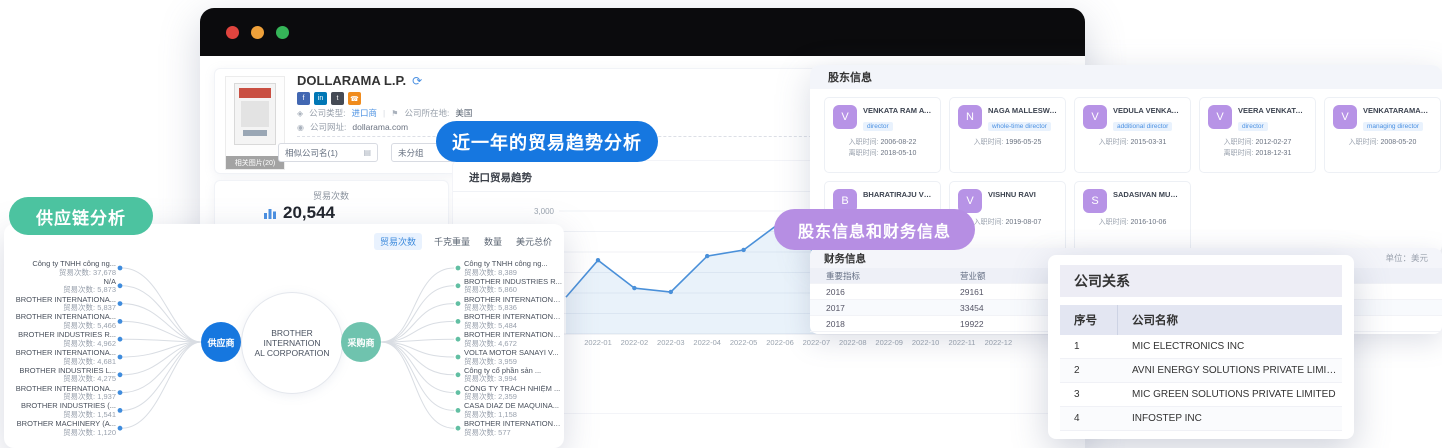 This screenshot has height=448, width=1442. What do you see at coordinates (490, 308) in the screenshot?
I see `buyer-trade-count: 贸易次数: 5,836` at bounding box center [490, 308].